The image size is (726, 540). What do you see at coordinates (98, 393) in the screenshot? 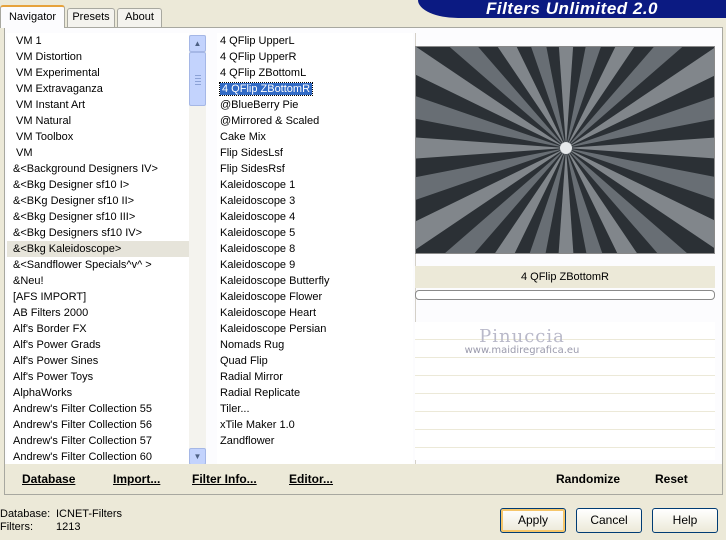
I see `category-item: AlphaWorks` at bounding box center [98, 393].